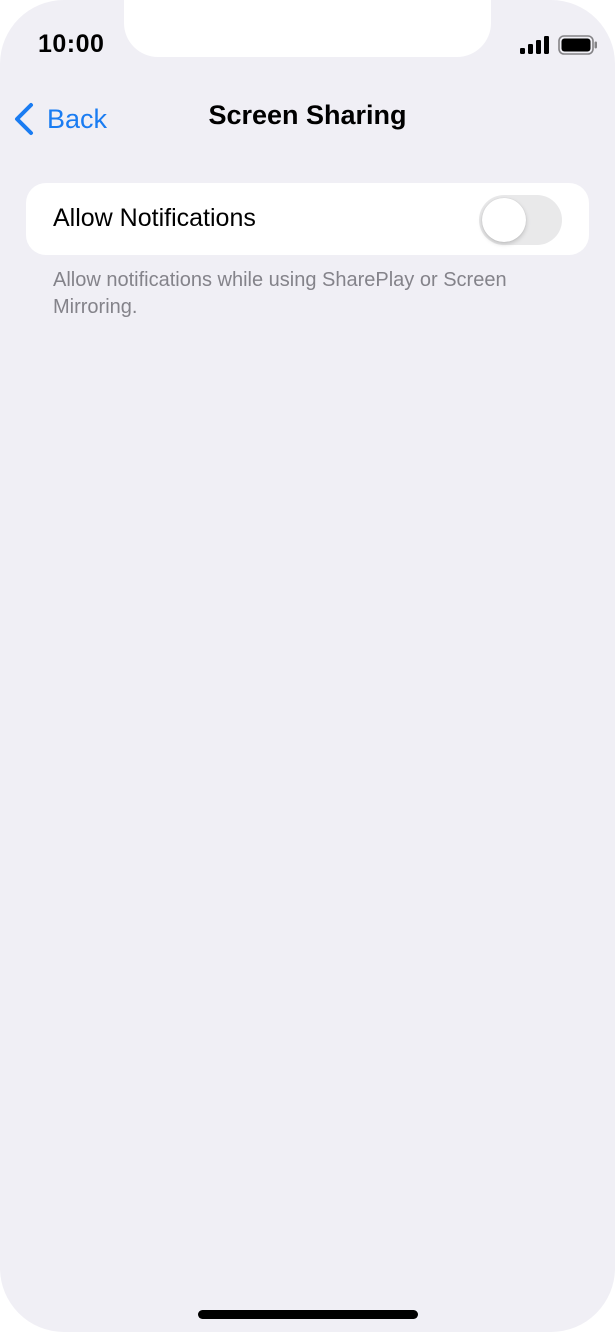 This screenshot has width=615, height=1332. Describe the element at coordinates (154, 218) in the screenshot. I see `allow-notifications-label: Allow Notifications` at that location.